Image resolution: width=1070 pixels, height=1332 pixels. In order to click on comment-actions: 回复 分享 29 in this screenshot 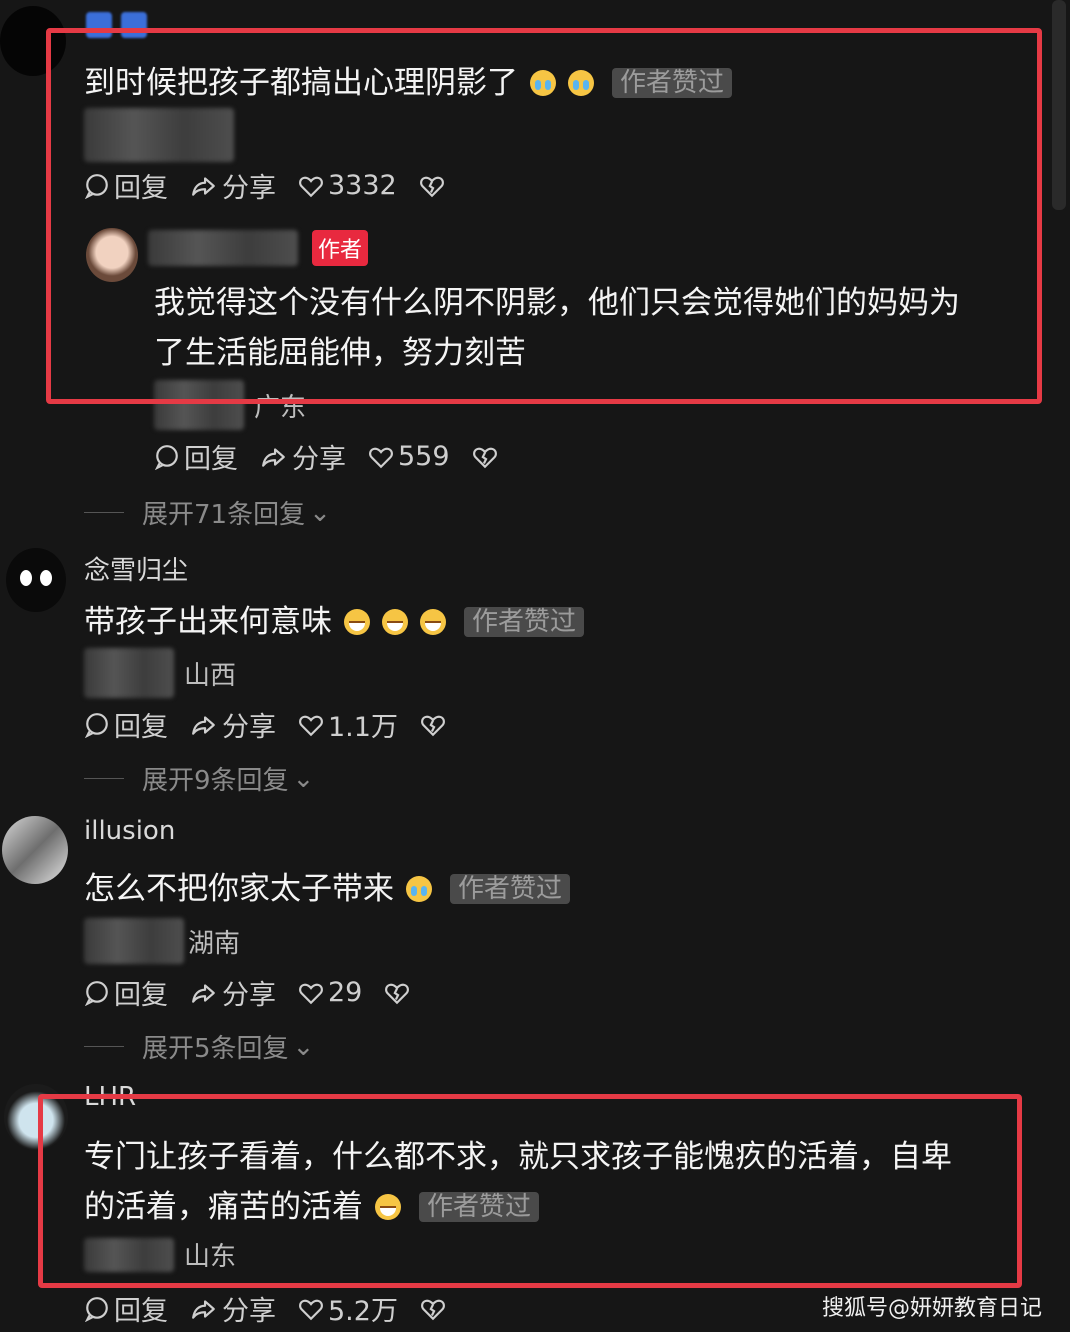, I will do `click(260, 992)`.